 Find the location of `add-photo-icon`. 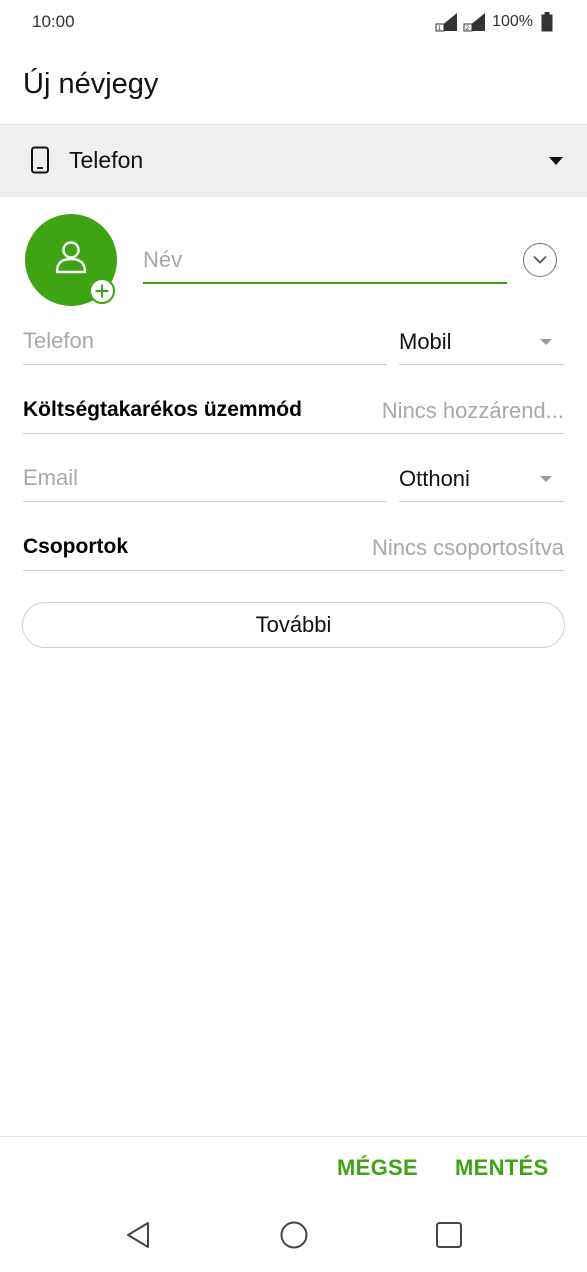

add-photo-icon is located at coordinates (102, 291).